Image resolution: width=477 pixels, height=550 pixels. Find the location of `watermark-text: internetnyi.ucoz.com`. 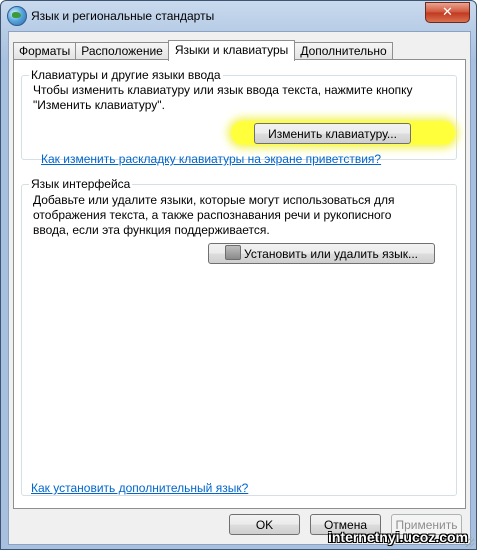

watermark-text: internetnyi.ucoz.com is located at coordinates (397, 537).